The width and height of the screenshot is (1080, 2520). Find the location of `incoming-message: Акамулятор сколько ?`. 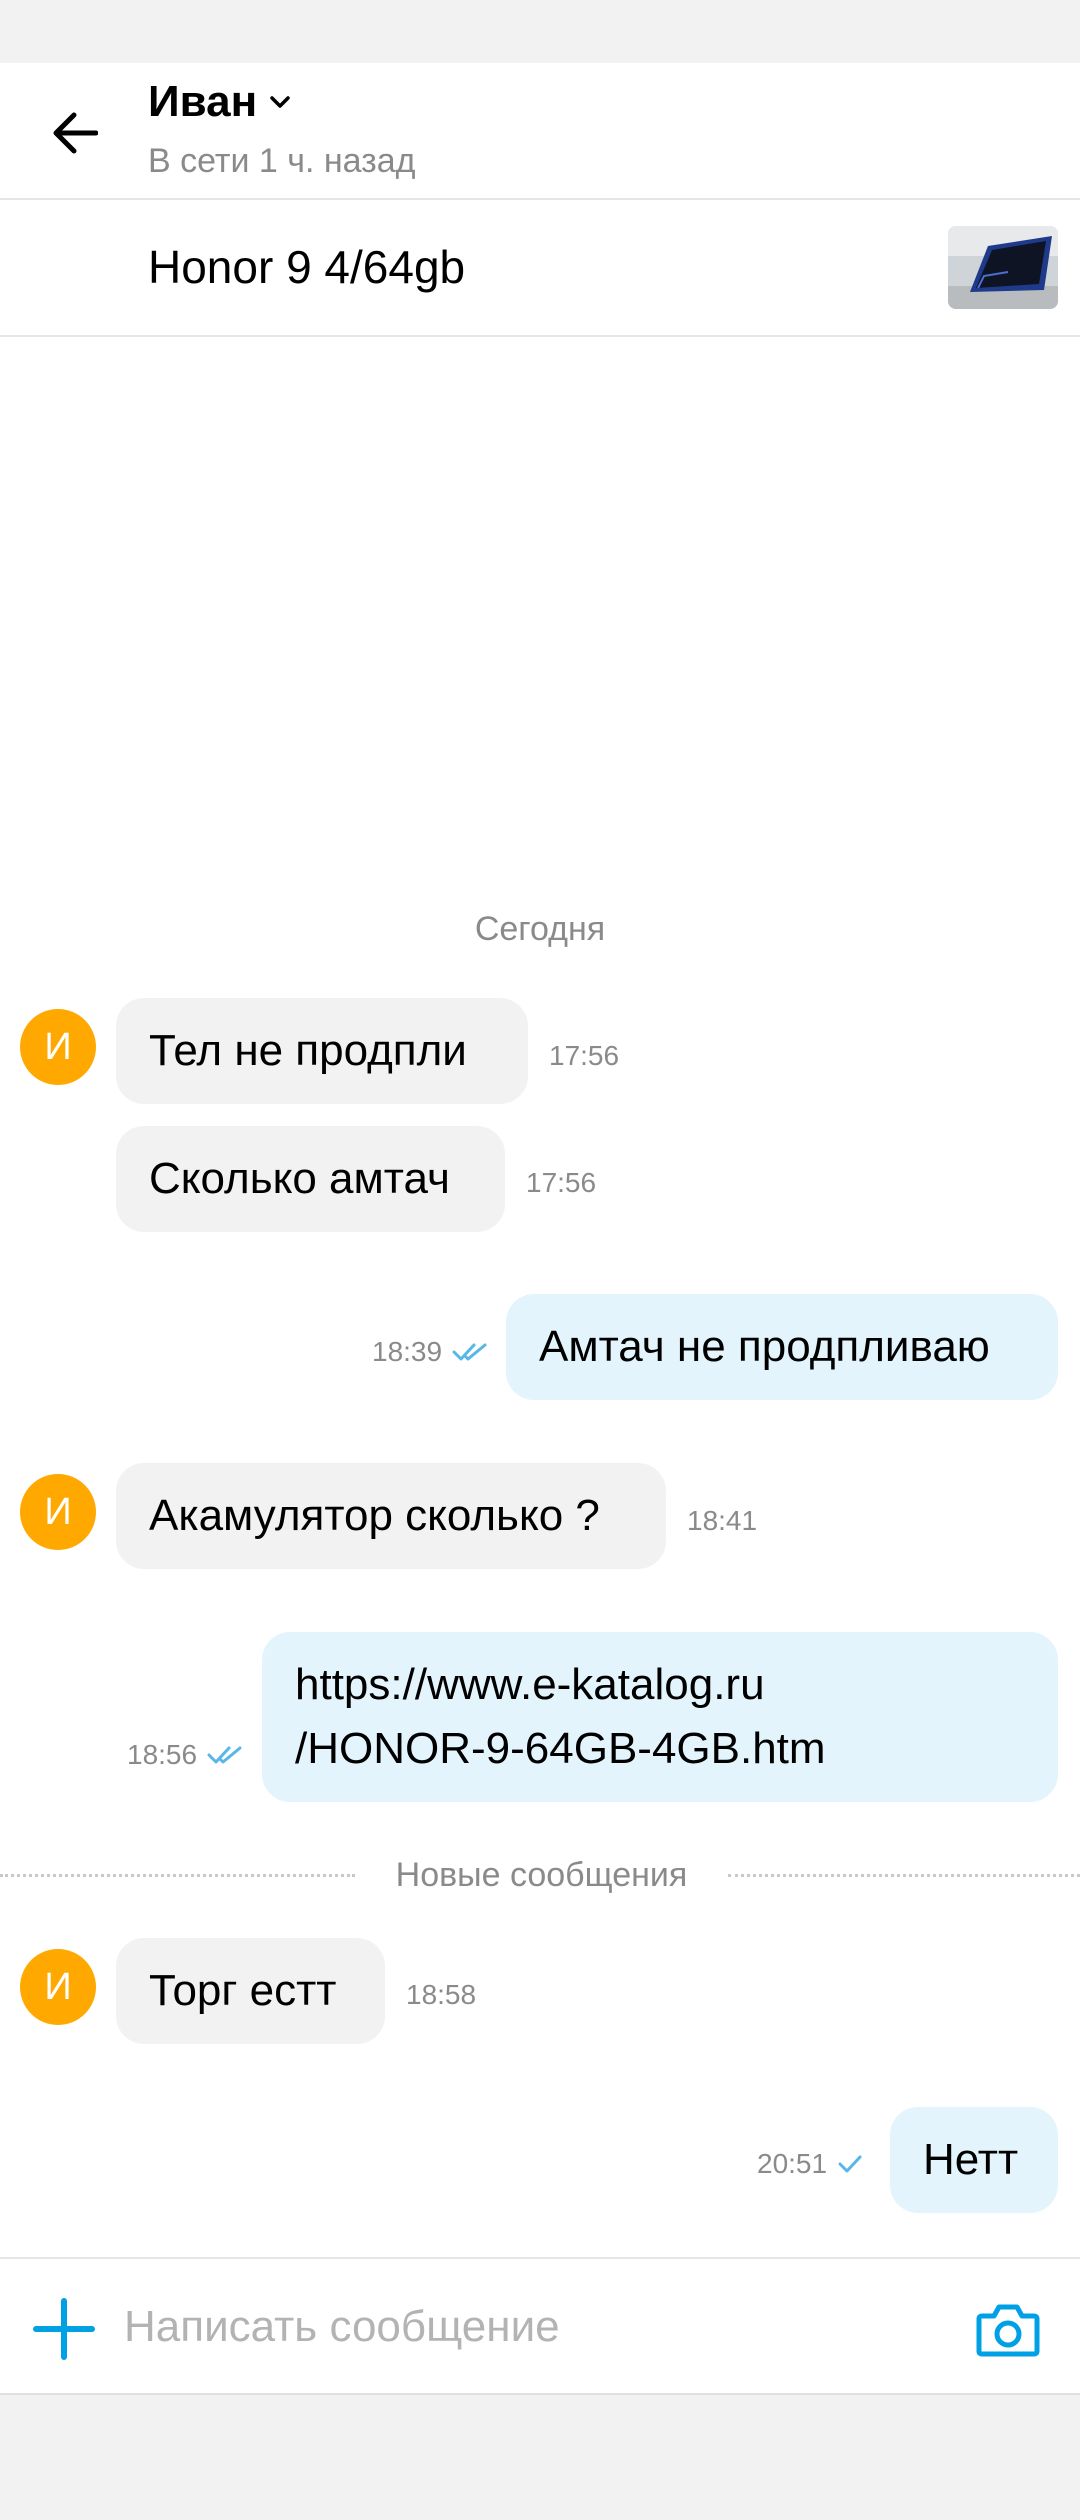

incoming-message: Акамулятор сколько ? is located at coordinates (391, 1516).